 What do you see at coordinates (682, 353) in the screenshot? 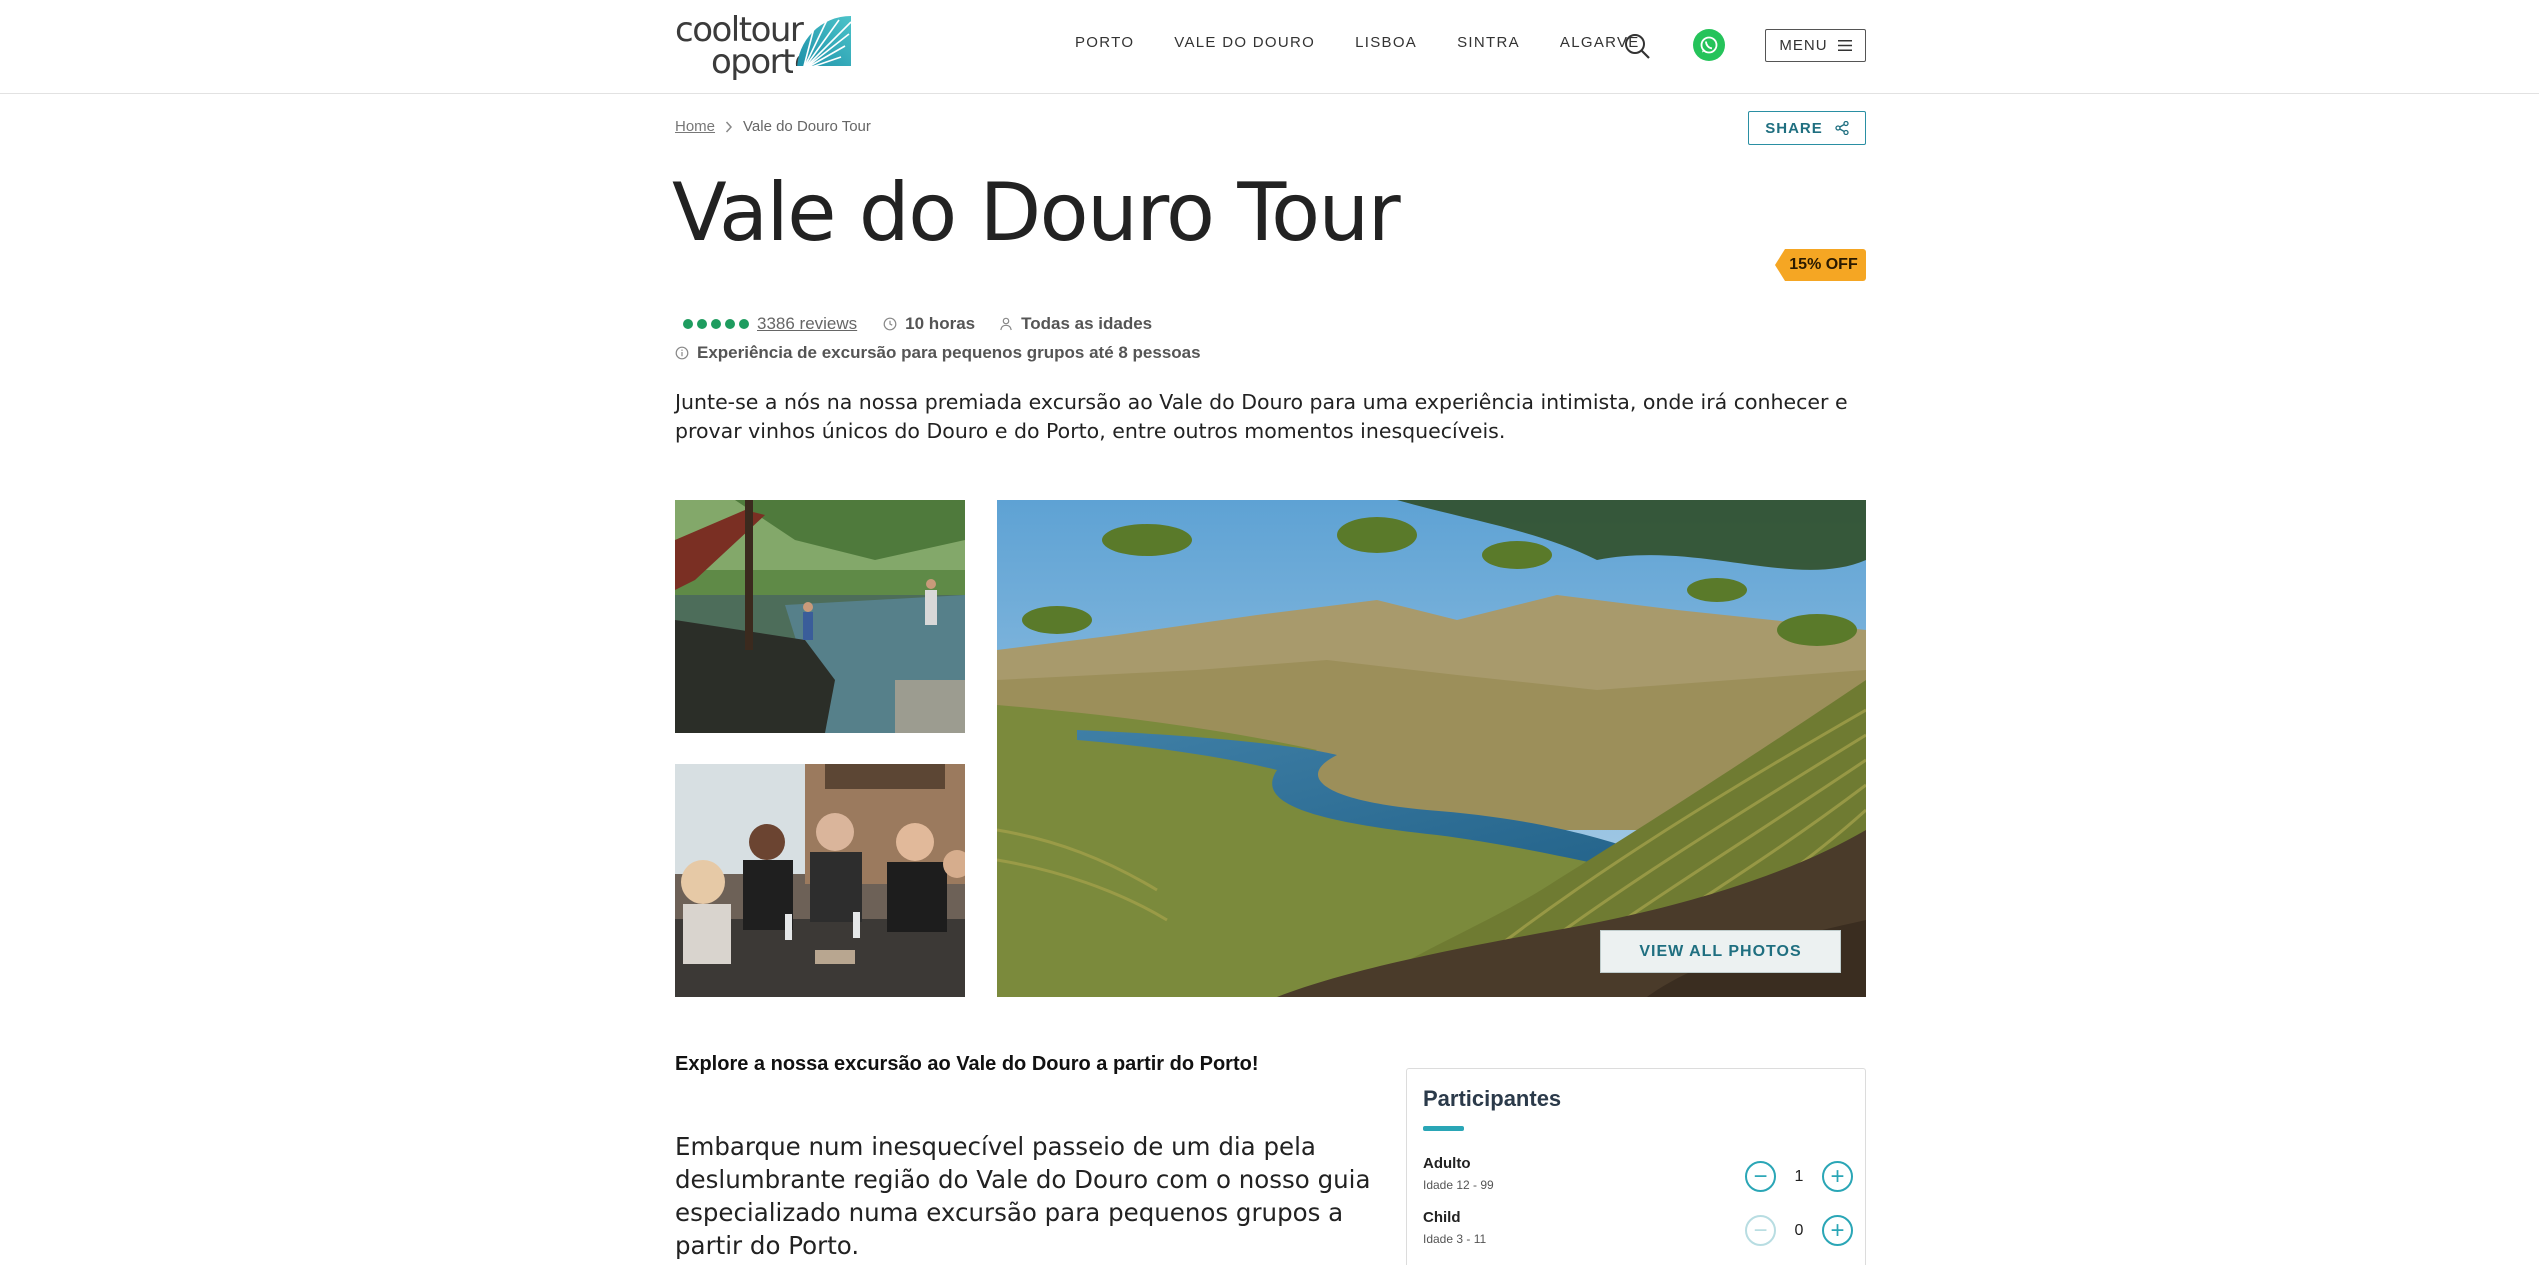
I see `info-icon` at bounding box center [682, 353].